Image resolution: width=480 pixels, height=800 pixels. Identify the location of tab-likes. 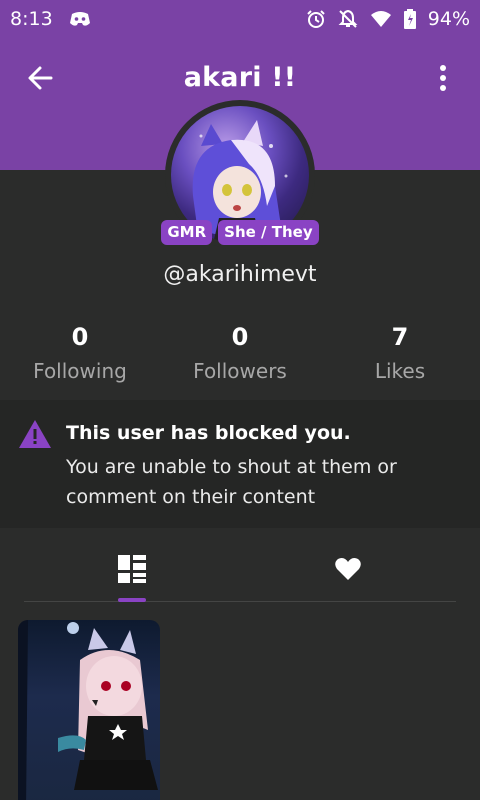
(348, 570).